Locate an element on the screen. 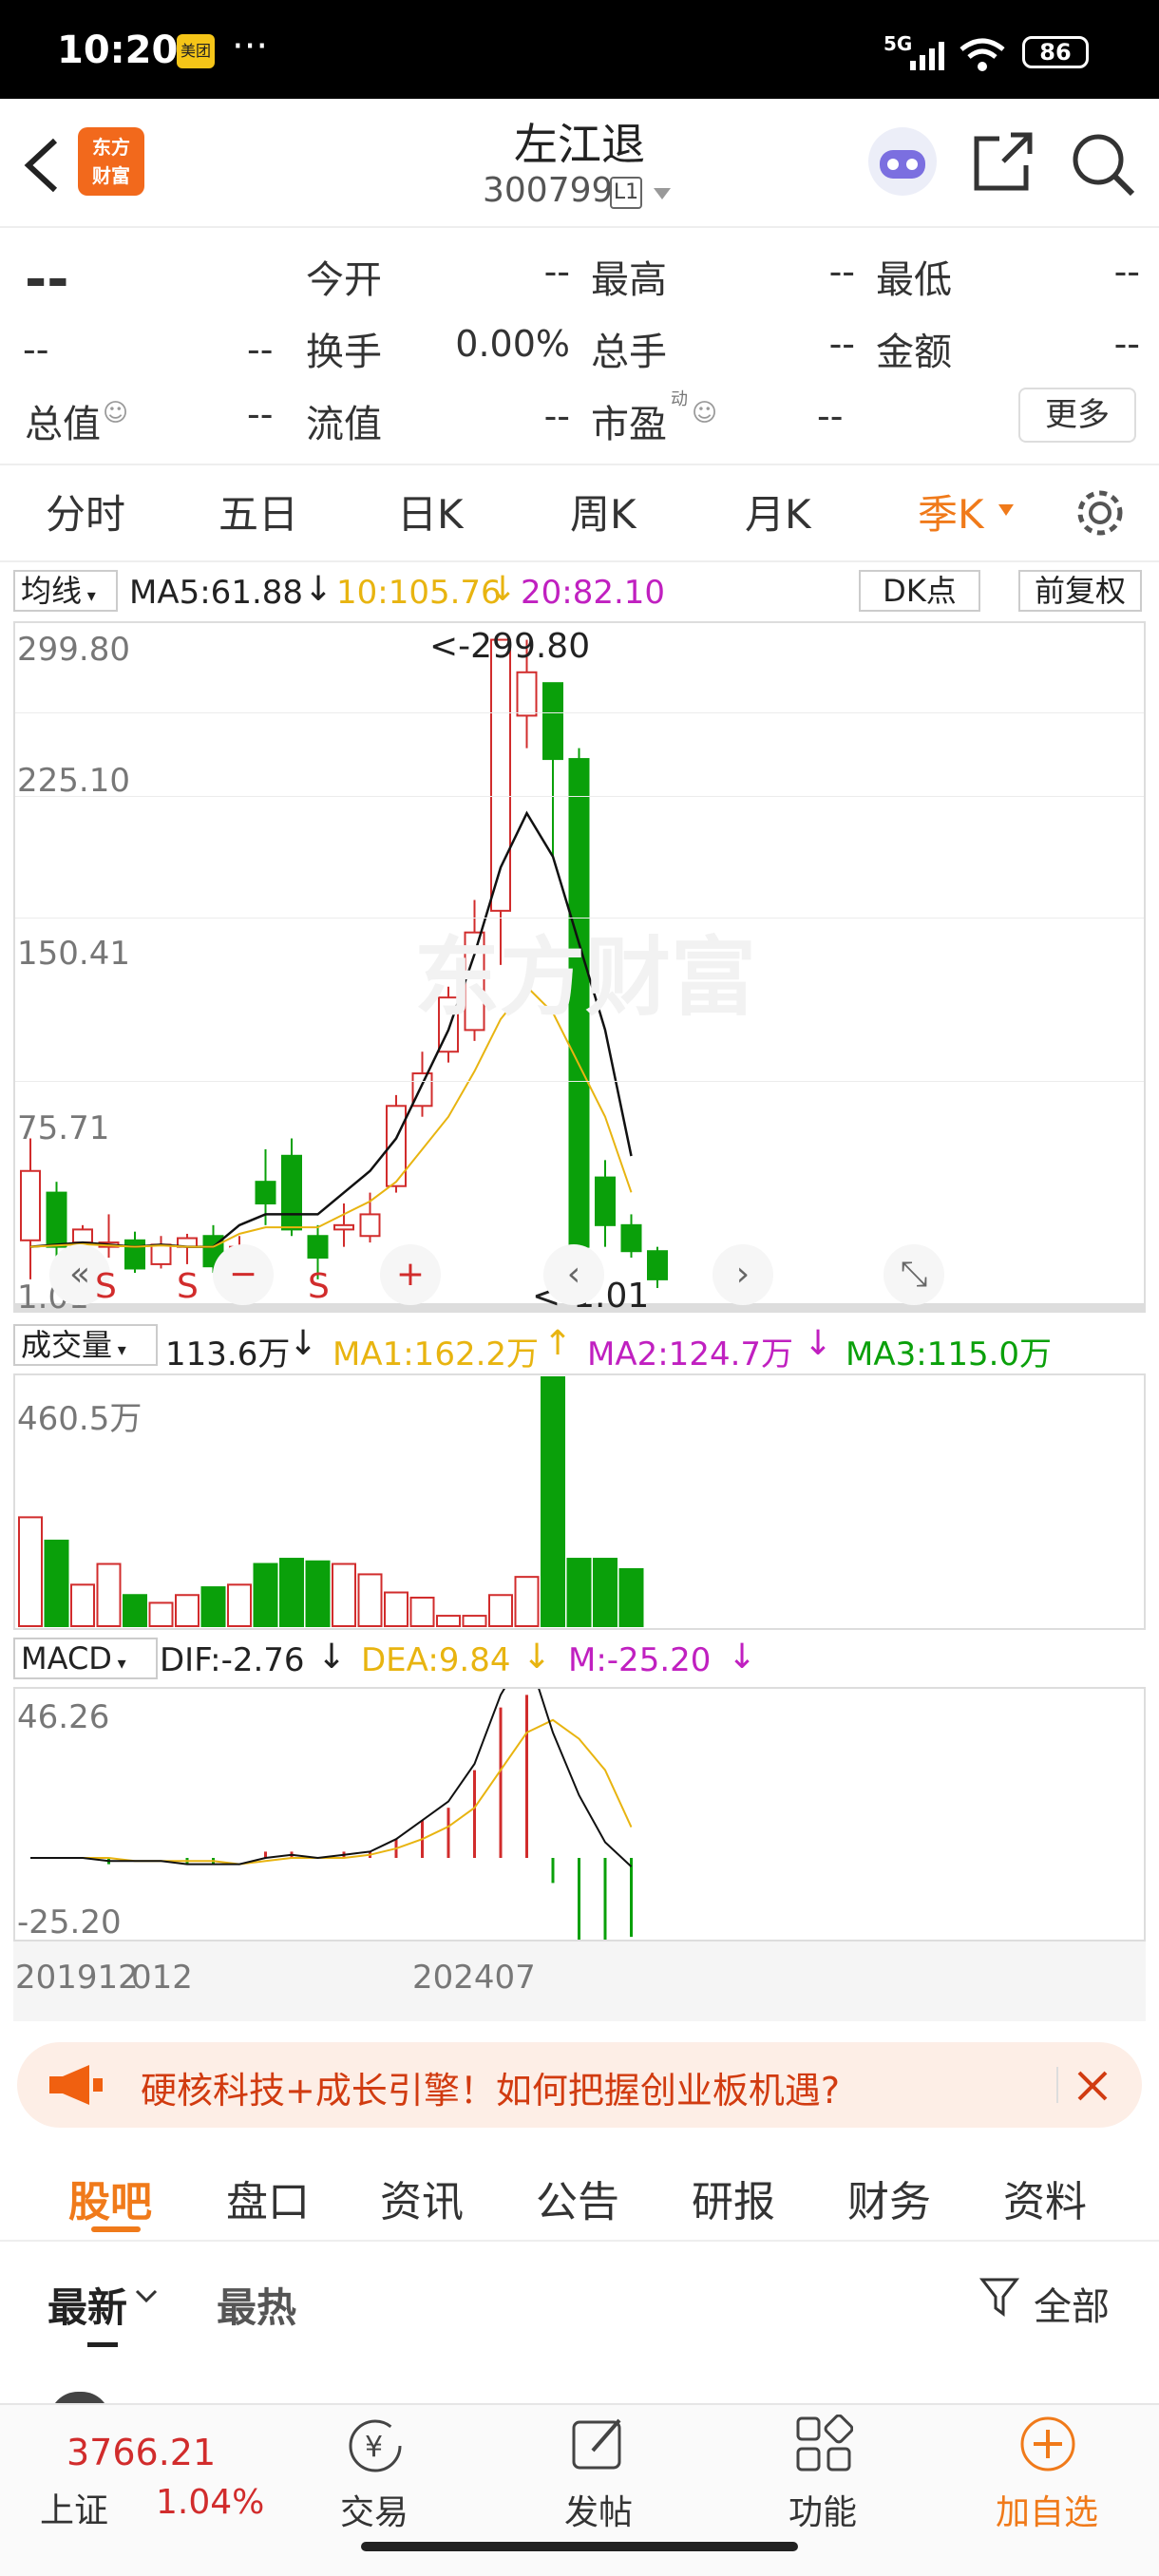 This screenshot has height=2576, width=1159. vol-ma2: MA2:124.7万 is located at coordinates (690, 1354).